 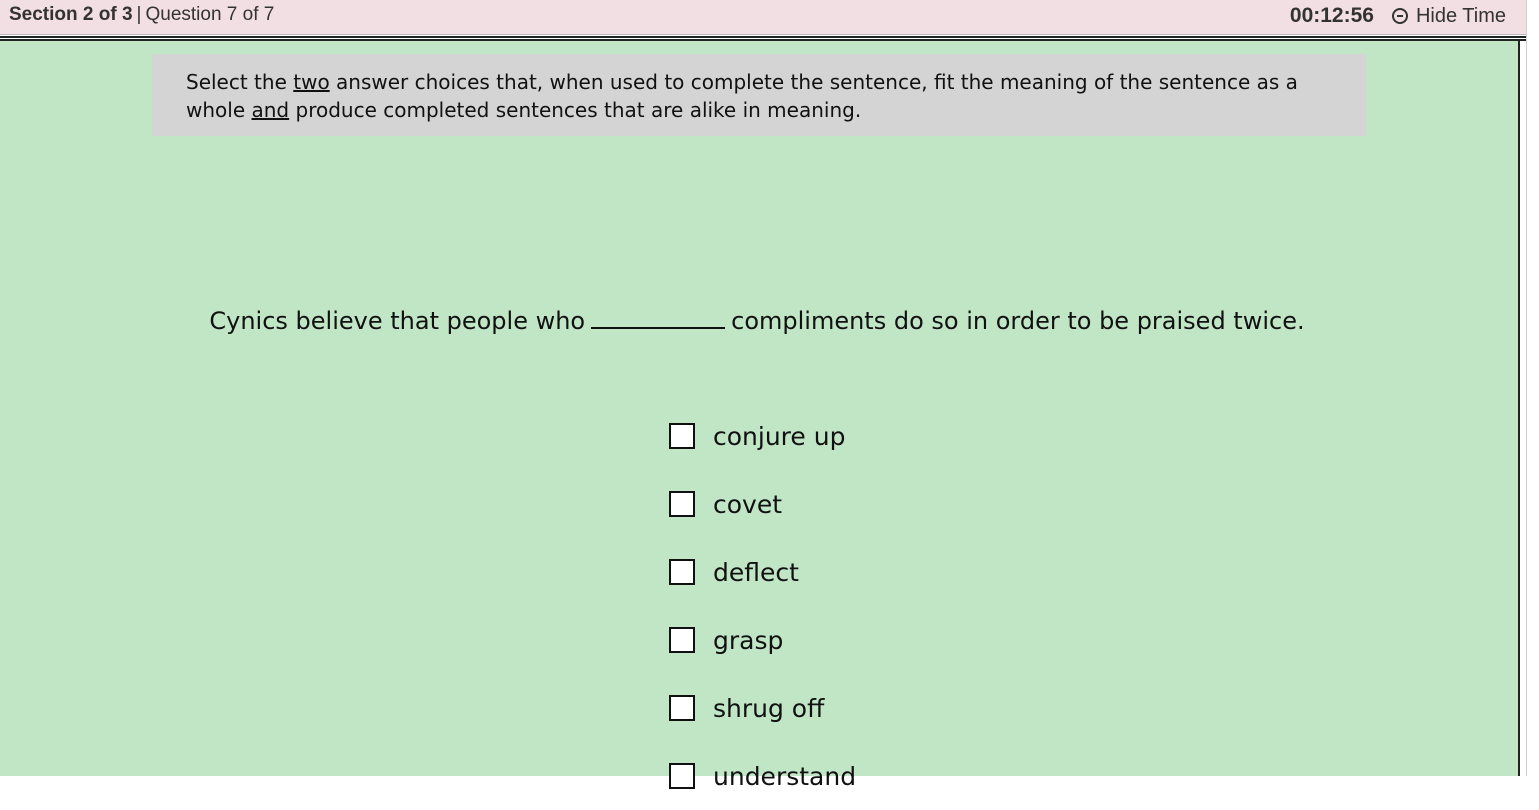 What do you see at coordinates (769, 708) in the screenshot?
I see `choice-label: shrug off` at bounding box center [769, 708].